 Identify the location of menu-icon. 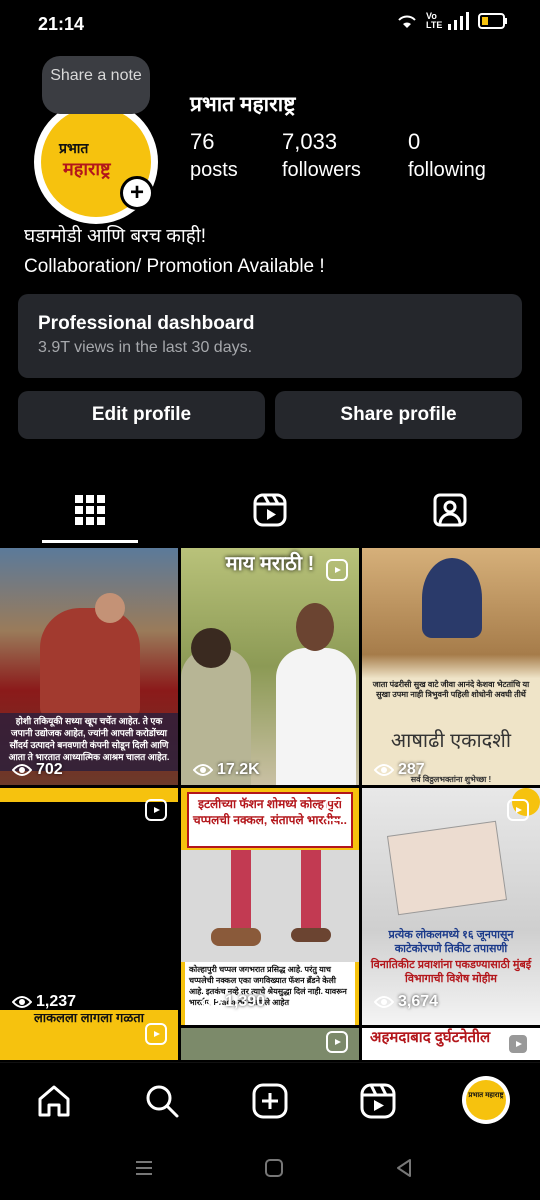
(144, 1168).